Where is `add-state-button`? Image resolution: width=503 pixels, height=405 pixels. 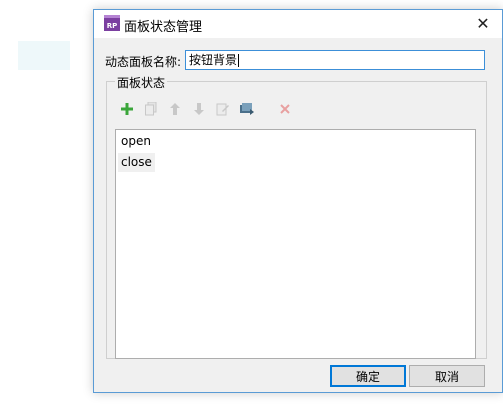 add-state-button is located at coordinates (127, 109).